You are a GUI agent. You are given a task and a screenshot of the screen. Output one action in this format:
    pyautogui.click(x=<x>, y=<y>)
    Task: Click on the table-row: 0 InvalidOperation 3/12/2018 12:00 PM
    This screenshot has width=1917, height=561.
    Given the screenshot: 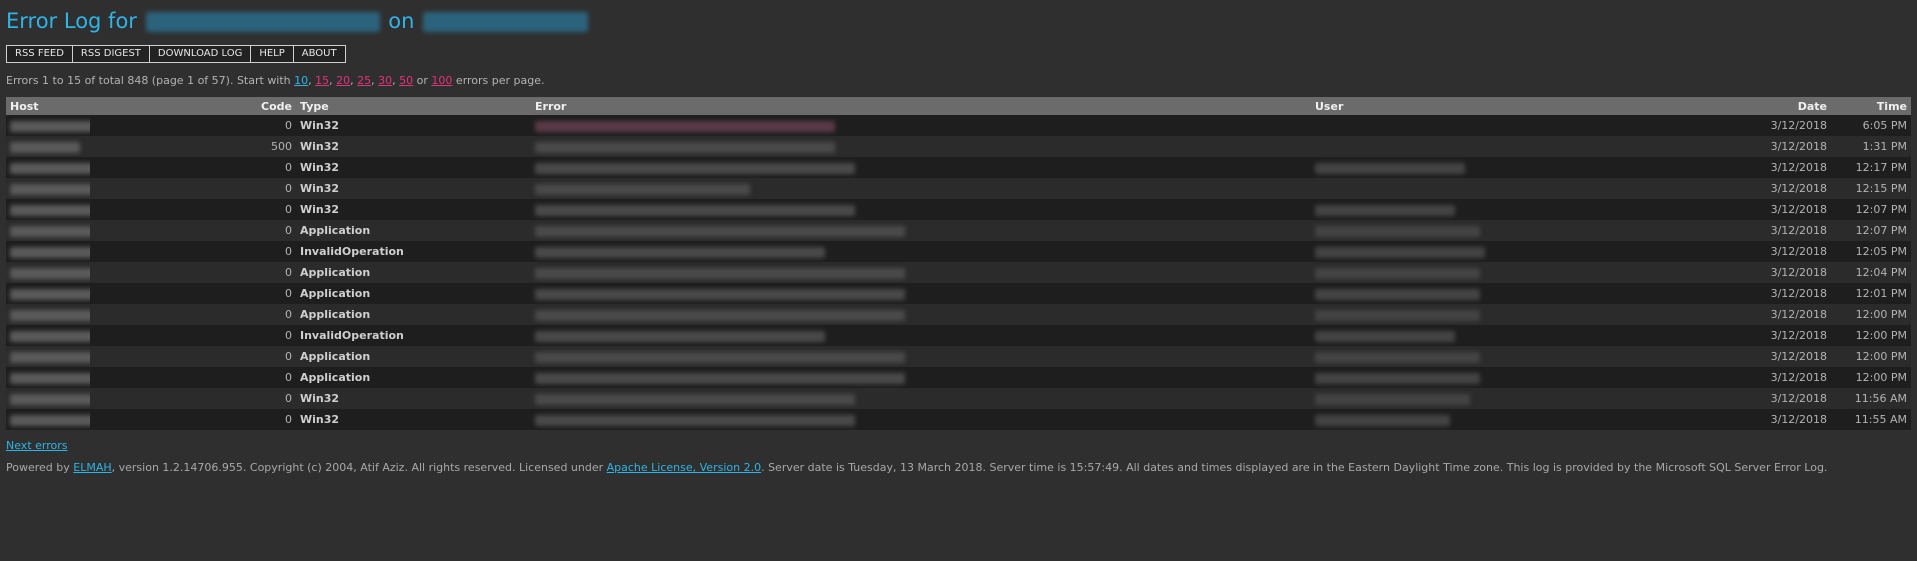 What is the action you would take?
    pyautogui.click(x=958, y=335)
    